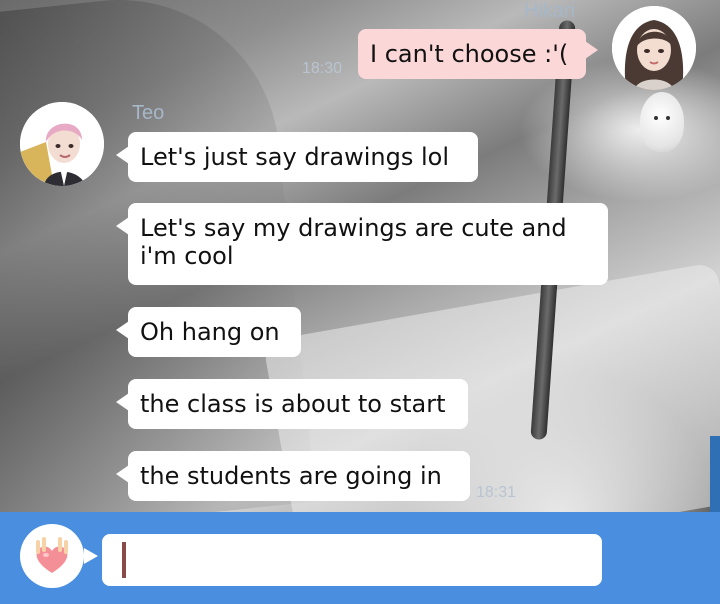  I want to click on message-teo-4: the class is about to start, so click(292, 404).